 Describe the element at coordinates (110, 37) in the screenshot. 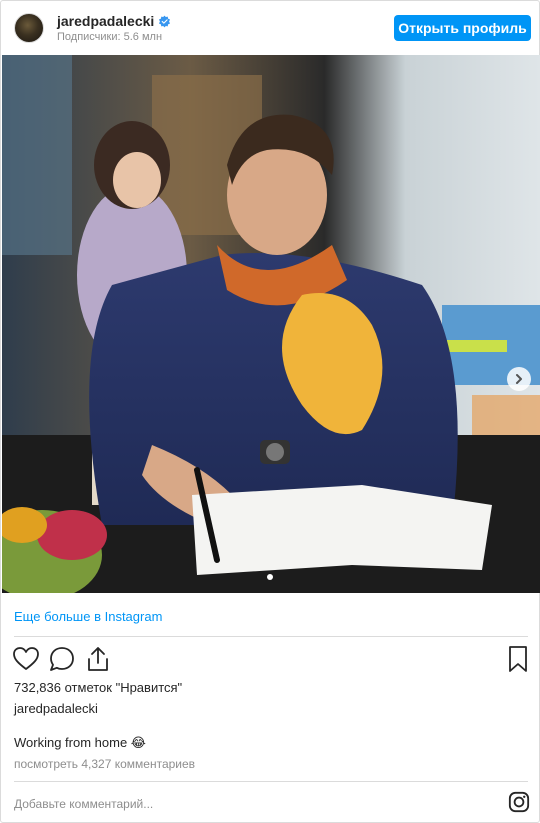

I see `followers-count: Подписчики: 5.6 млн` at that location.